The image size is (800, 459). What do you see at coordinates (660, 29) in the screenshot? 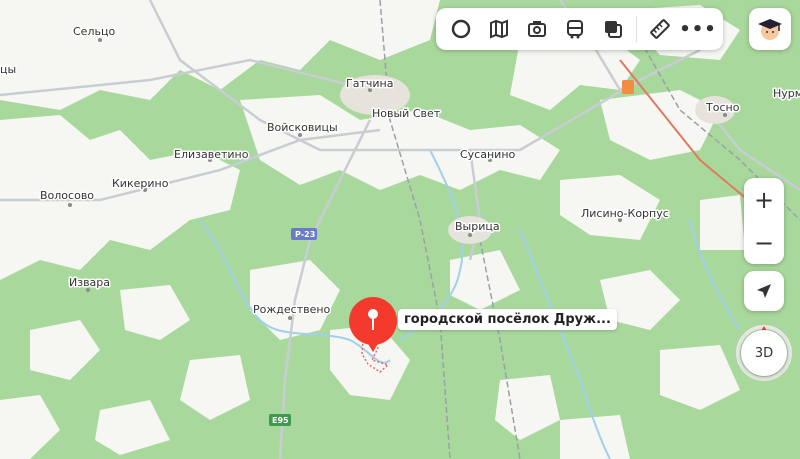
I see `ruler-icon` at bounding box center [660, 29].